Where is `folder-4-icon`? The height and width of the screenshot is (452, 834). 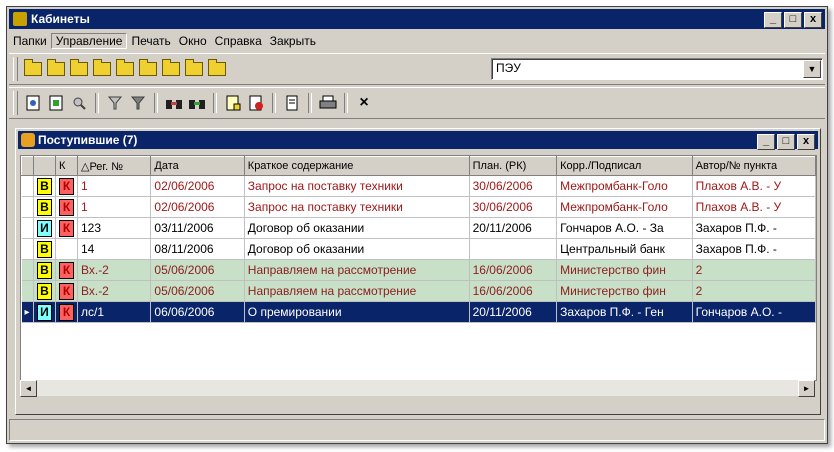
folder-4-icon is located at coordinates (102, 69).